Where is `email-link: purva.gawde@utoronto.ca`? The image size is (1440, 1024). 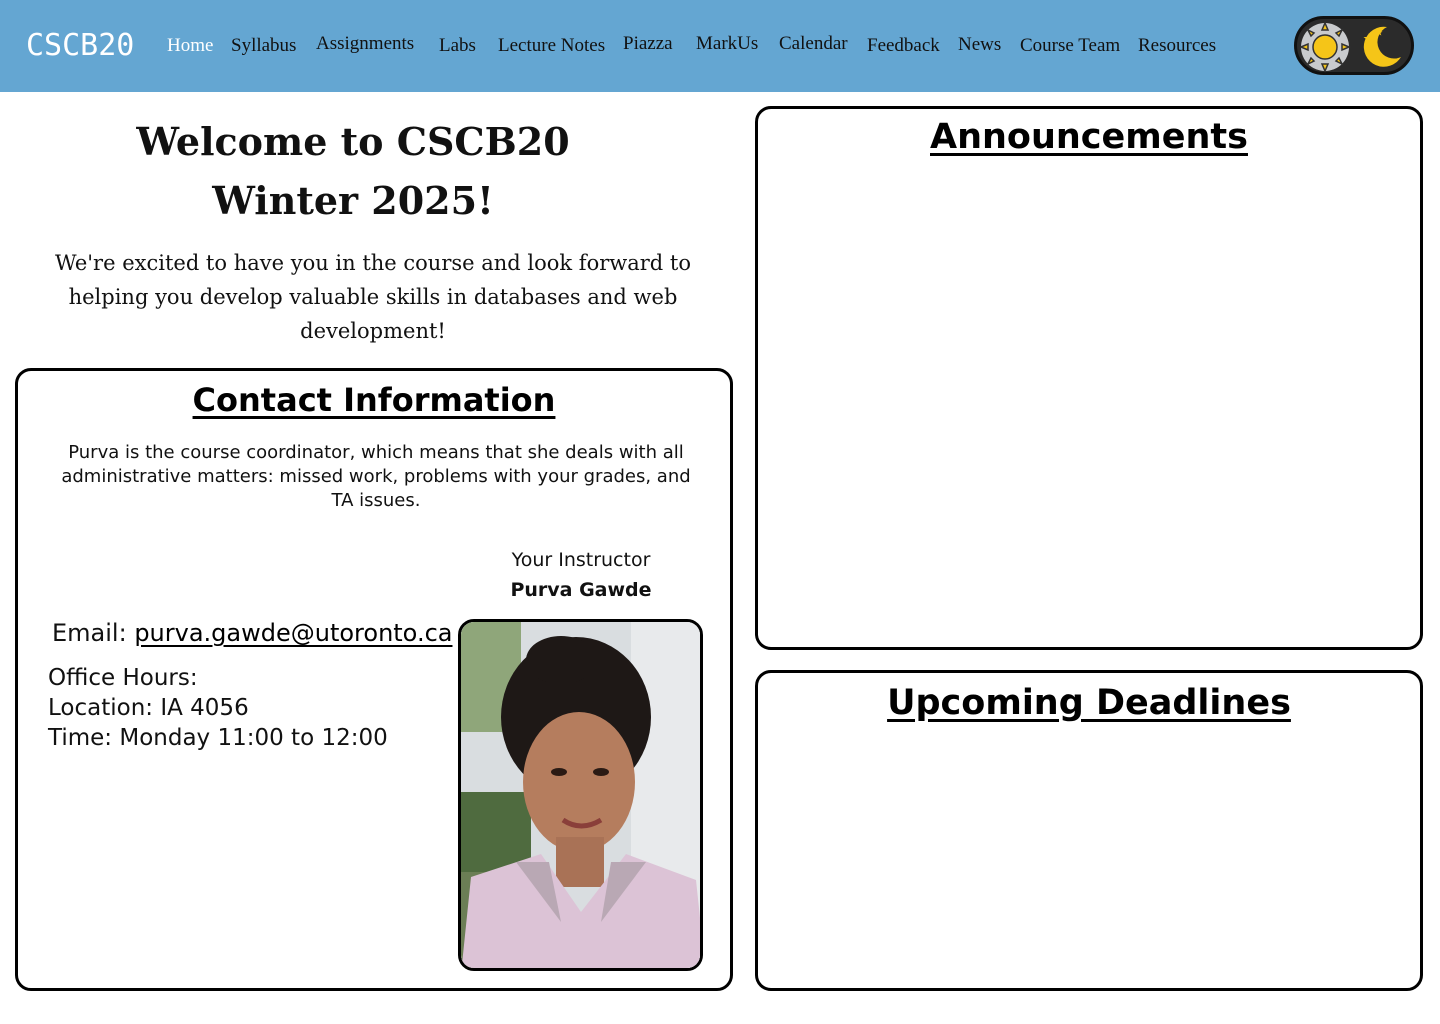 email-link: purva.gawde@utoronto.ca is located at coordinates (293, 633).